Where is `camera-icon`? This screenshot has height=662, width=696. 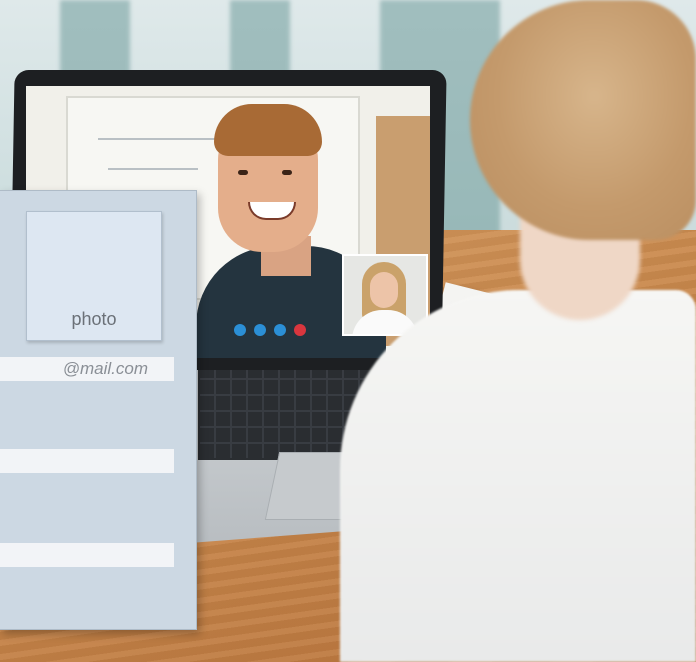
camera-icon is located at coordinates (240, 330).